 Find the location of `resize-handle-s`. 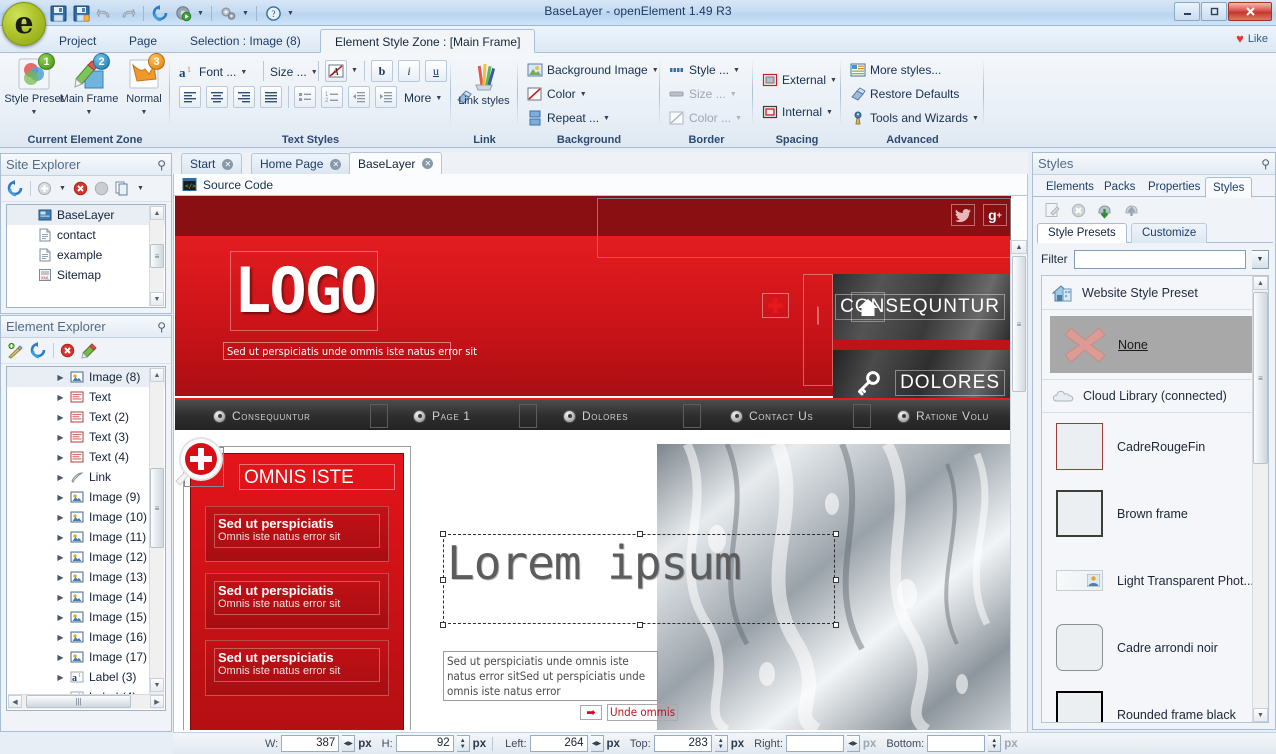

resize-handle-s is located at coordinates (640, 625).